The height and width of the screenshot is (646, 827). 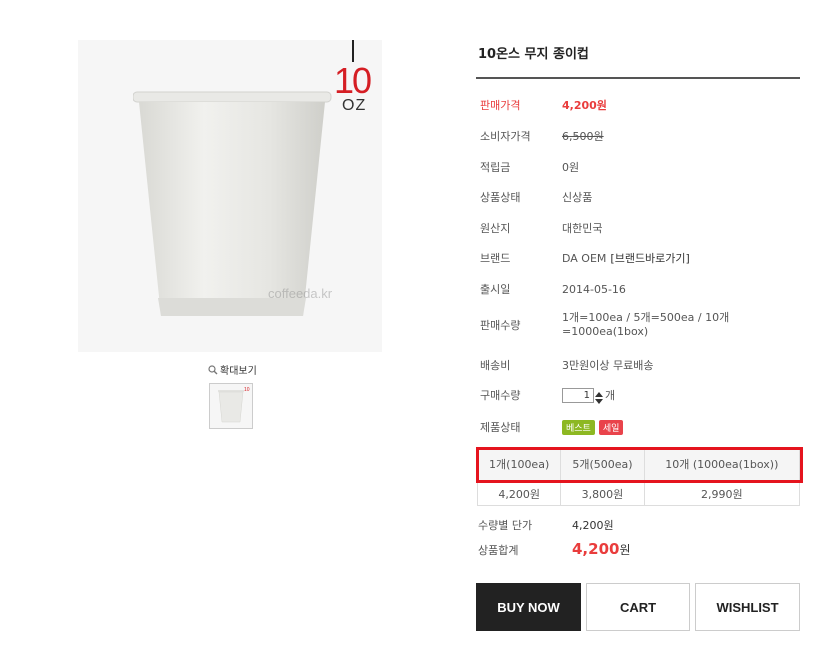 What do you see at coordinates (546, 525) in the screenshot?
I see `row-unit-price: 수량별 단가 4,200원` at bounding box center [546, 525].